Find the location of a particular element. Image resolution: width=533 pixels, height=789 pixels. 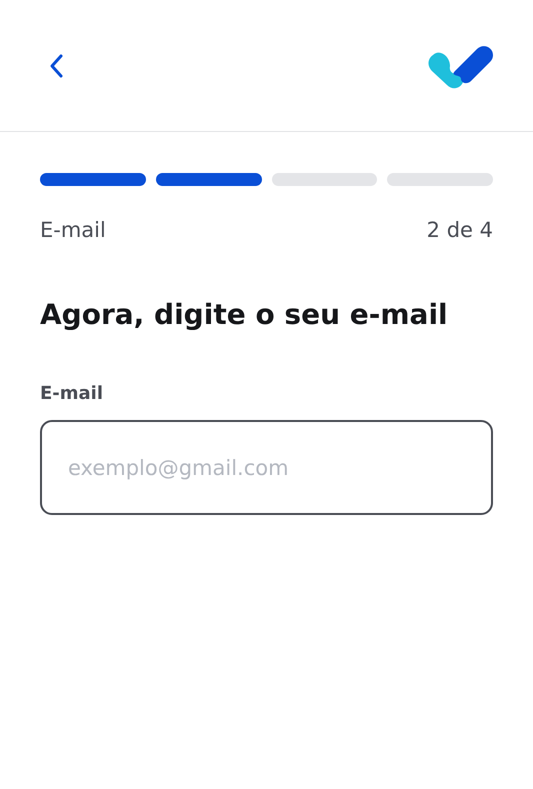

page-heading: Agora, digite o seu e-mail is located at coordinates (244, 314).